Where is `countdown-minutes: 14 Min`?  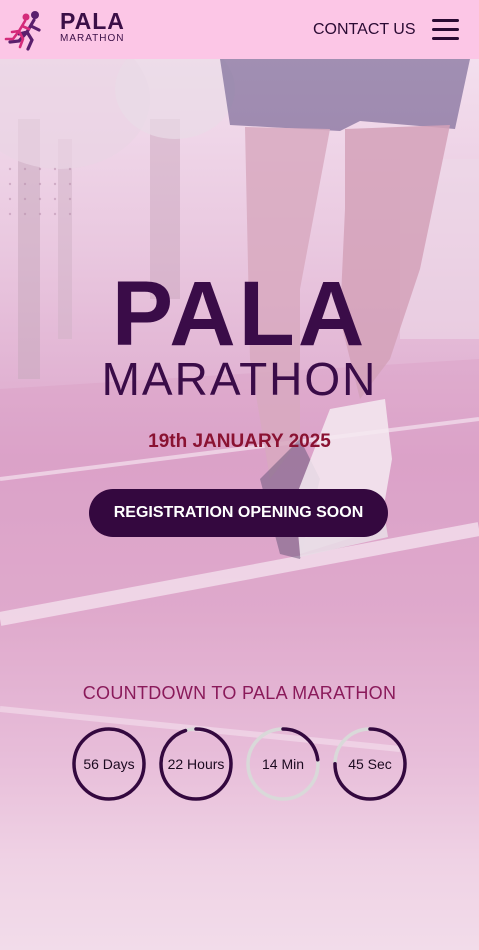 countdown-minutes: 14 Min is located at coordinates (283, 764).